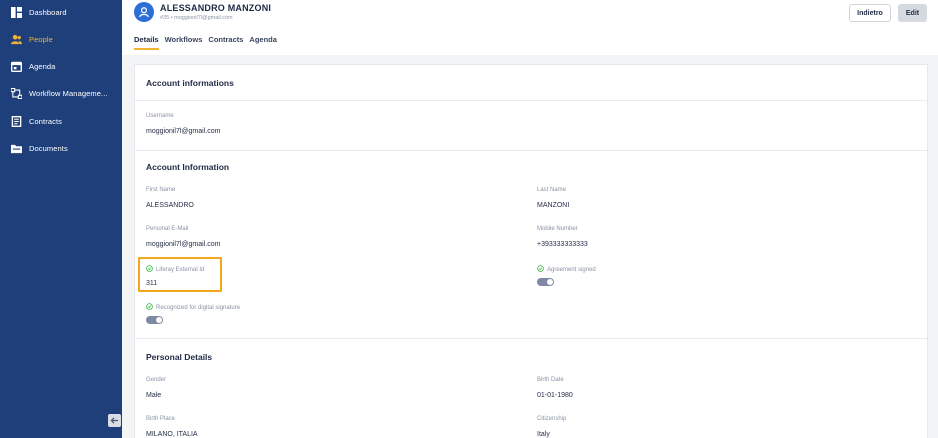 This screenshot has height=438, width=938. What do you see at coordinates (553, 205) in the screenshot?
I see `last-name-value: MANZONI` at bounding box center [553, 205].